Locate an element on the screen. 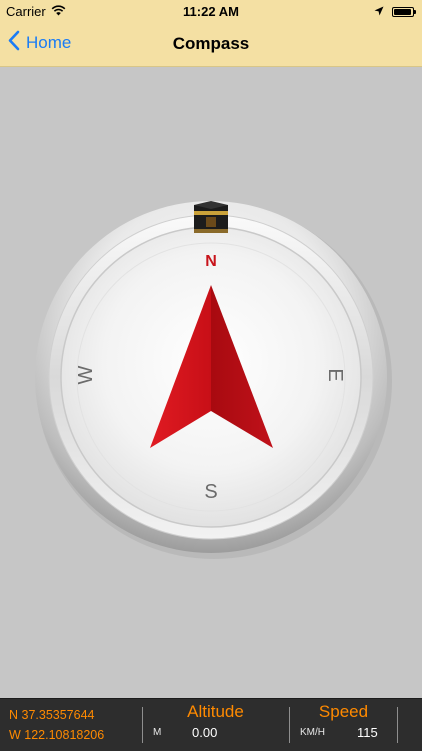 The image size is (422, 751). status-right is located at coordinates (395, 11).